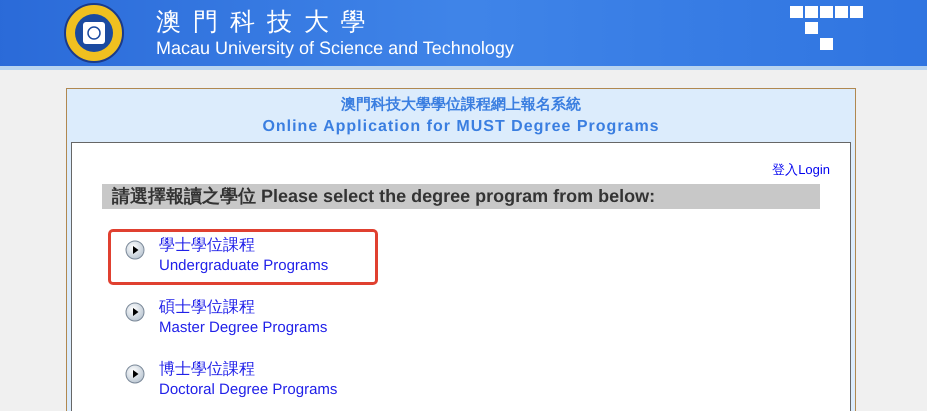 The height and width of the screenshot is (411, 927). Describe the element at coordinates (243, 328) in the screenshot. I see `program-name-english: Master Degree Programs` at that location.